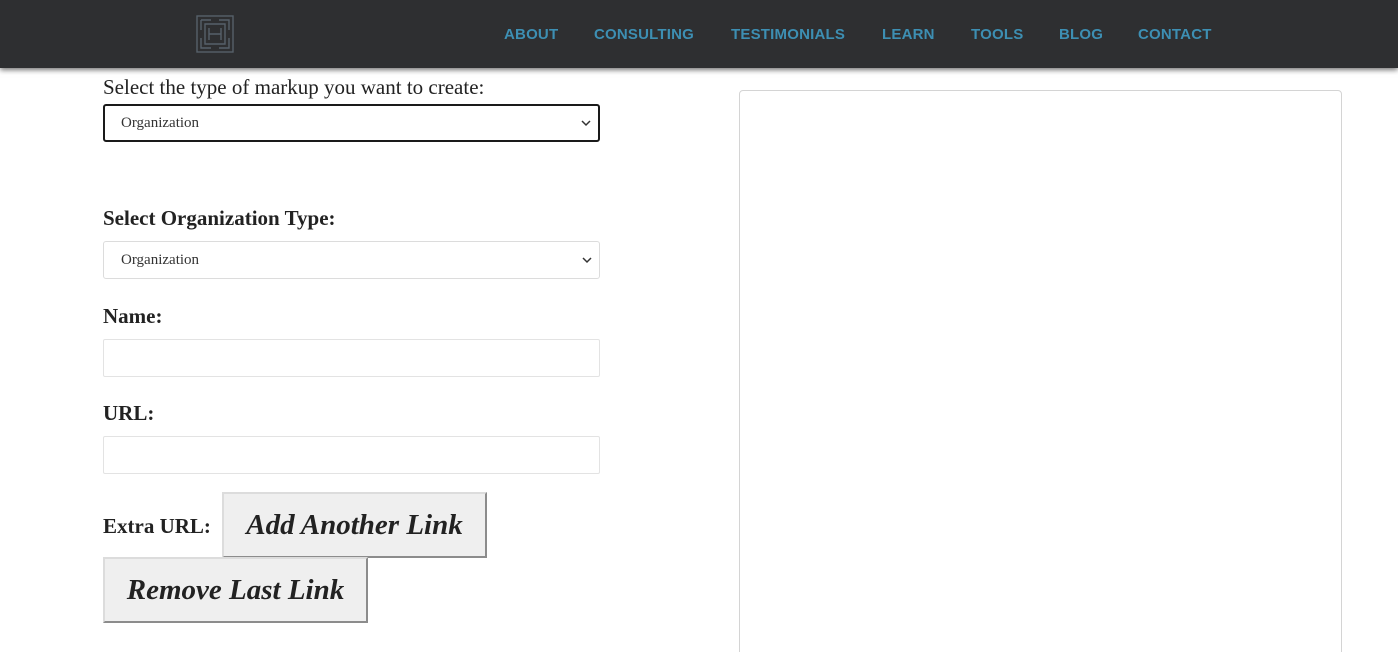  What do you see at coordinates (283, 649) in the screenshot?
I see `next-field-label-partial` at bounding box center [283, 649].